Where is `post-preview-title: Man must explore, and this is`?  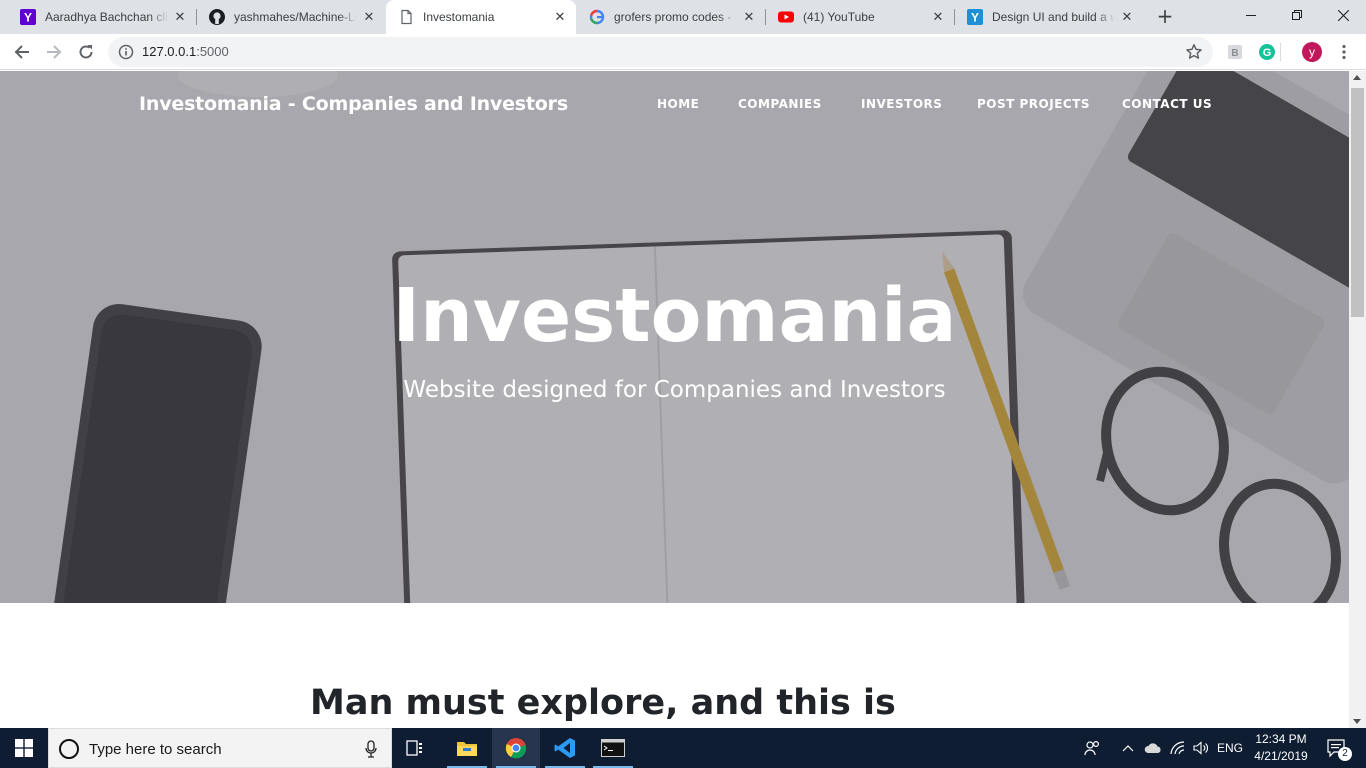
post-preview-title: Man must explore, and this is is located at coordinates (603, 703).